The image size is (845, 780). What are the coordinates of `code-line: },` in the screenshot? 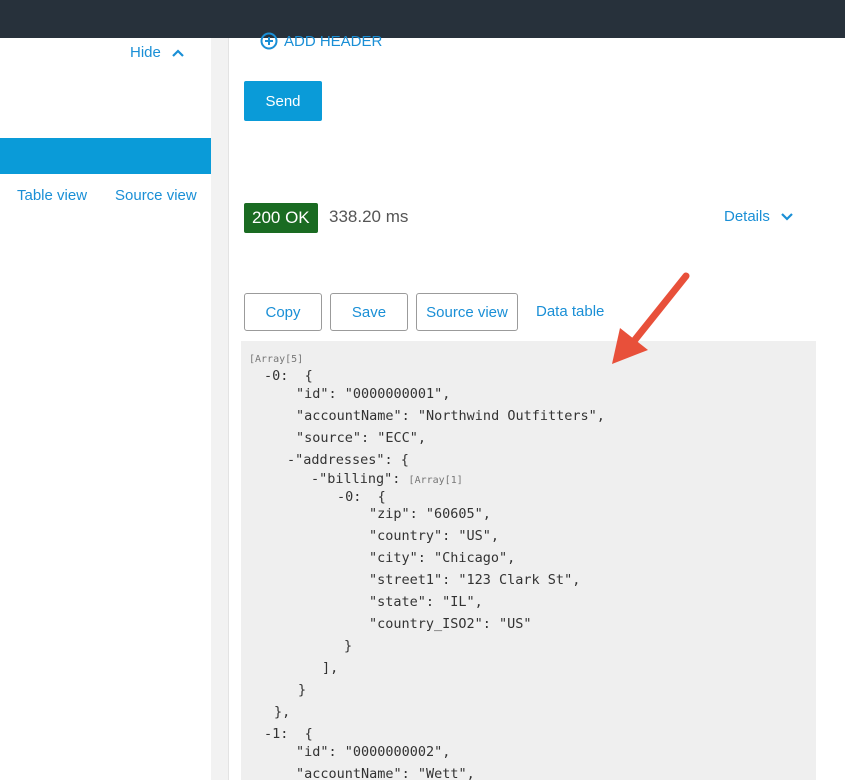 It's located at (282, 712).